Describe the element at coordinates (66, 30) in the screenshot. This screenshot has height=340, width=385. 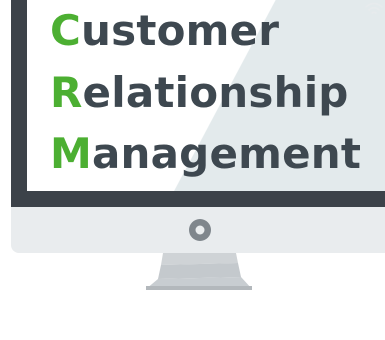
I see `headline-initial-c: C` at that location.